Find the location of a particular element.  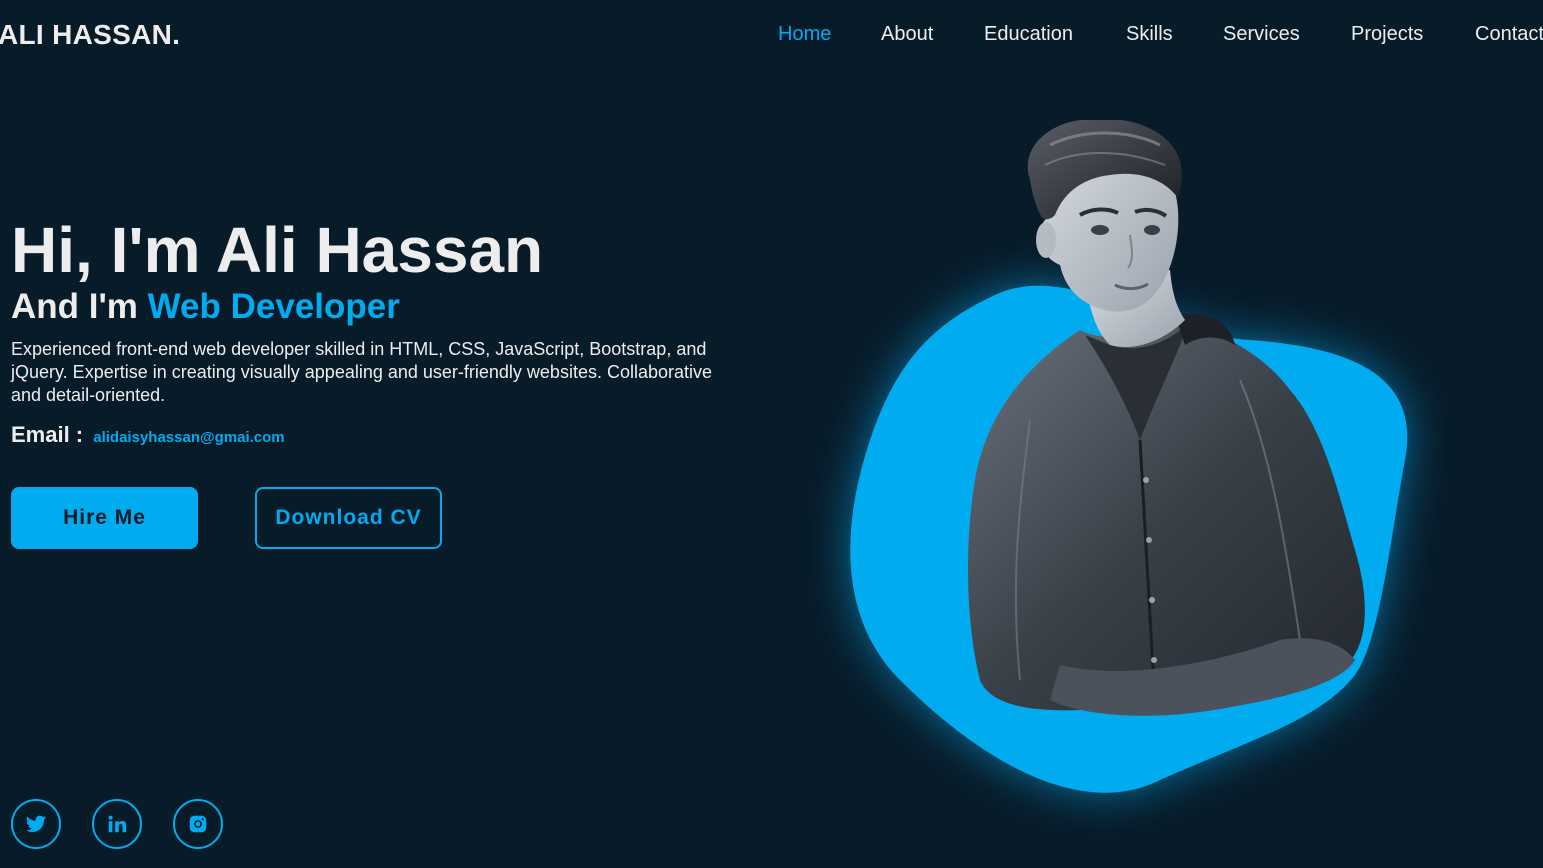

linkedin-link is located at coordinates (117, 824).